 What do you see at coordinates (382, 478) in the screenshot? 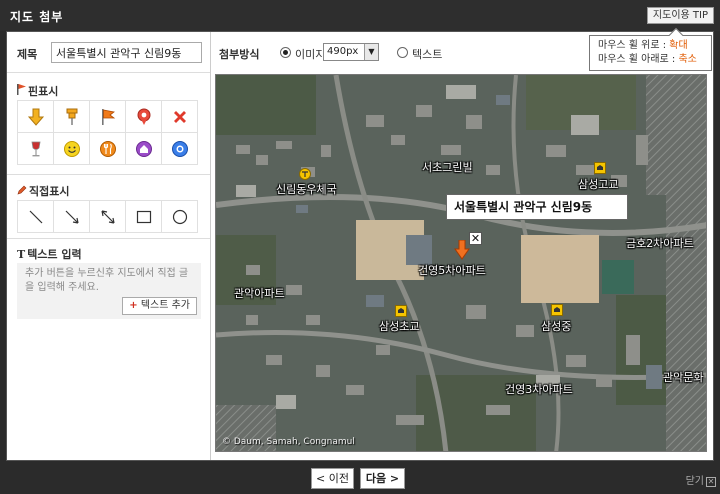
I see `next-button: 다음 >` at bounding box center [382, 478].